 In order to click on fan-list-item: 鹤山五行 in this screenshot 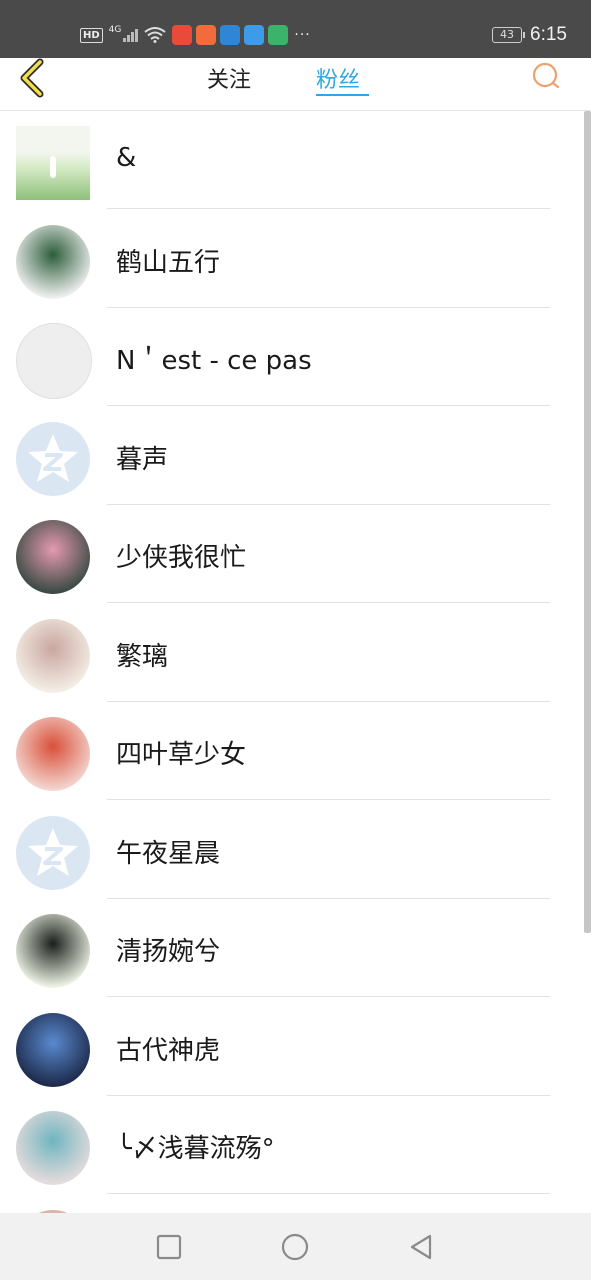, I will do `click(295, 259)`.